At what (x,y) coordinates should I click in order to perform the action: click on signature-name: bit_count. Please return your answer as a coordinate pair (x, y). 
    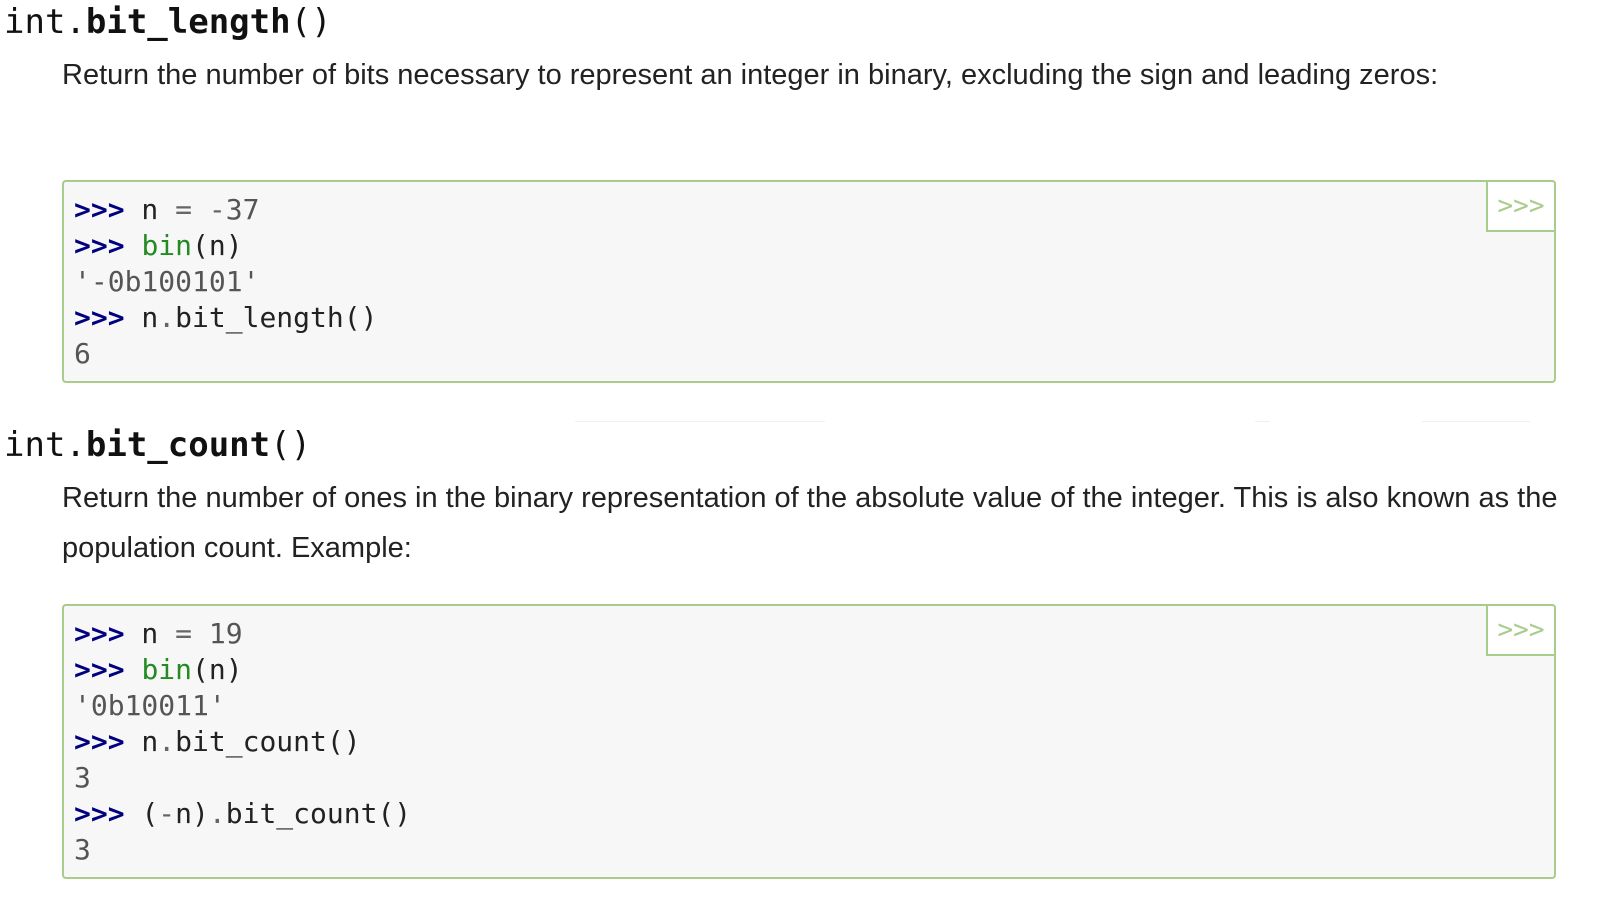
    Looking at the image, I should click on (178, 445).